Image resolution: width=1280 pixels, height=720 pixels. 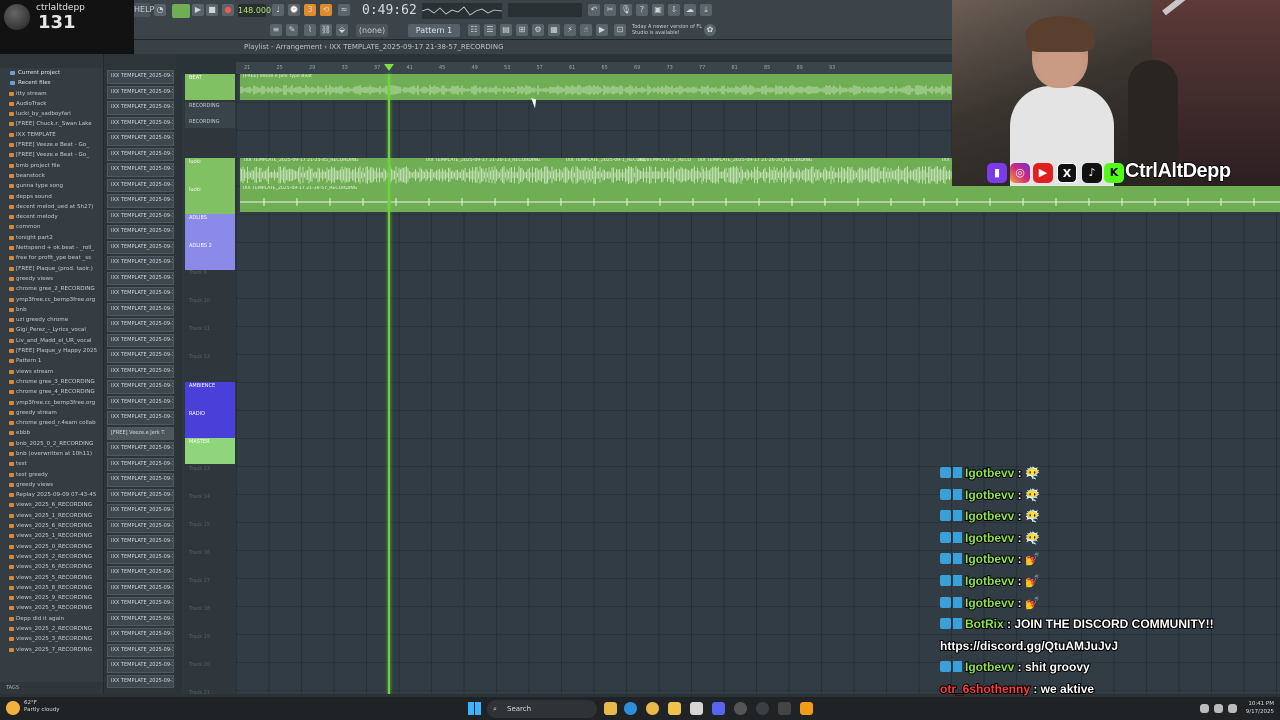 I want to click on playlist-icon: ☷, so click(x=474, y=30).